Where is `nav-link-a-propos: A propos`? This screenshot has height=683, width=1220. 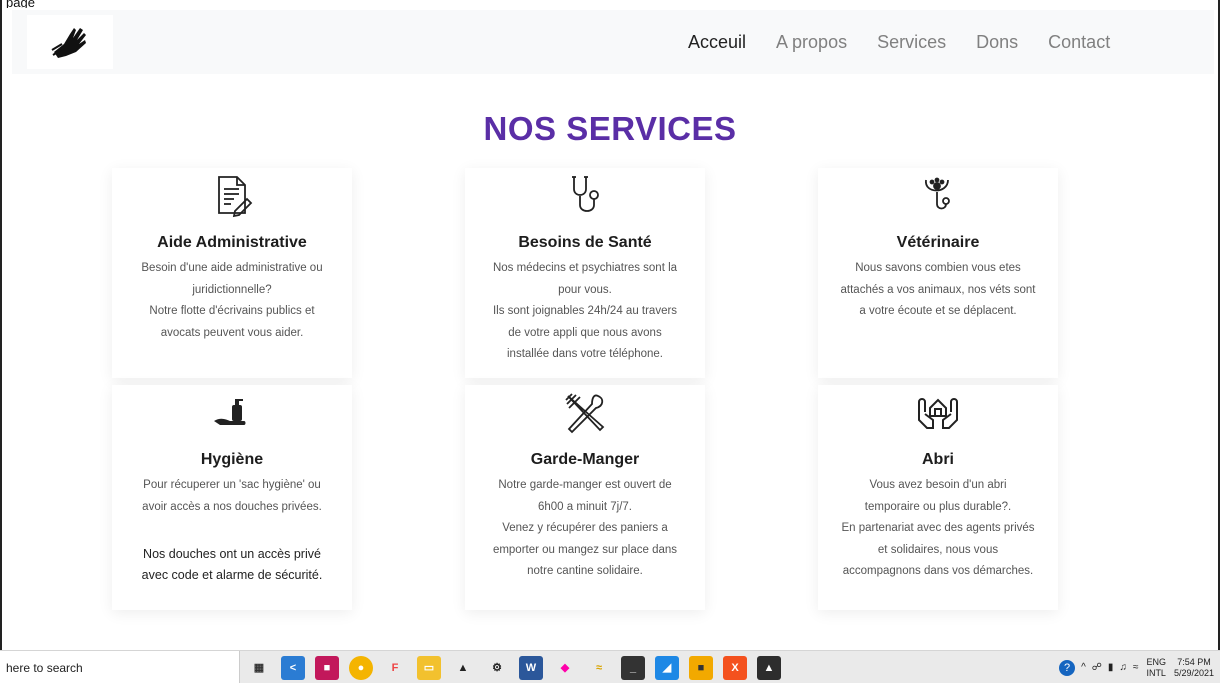 nav-link-a-propos: A propos is located at coordinates (811, 42).